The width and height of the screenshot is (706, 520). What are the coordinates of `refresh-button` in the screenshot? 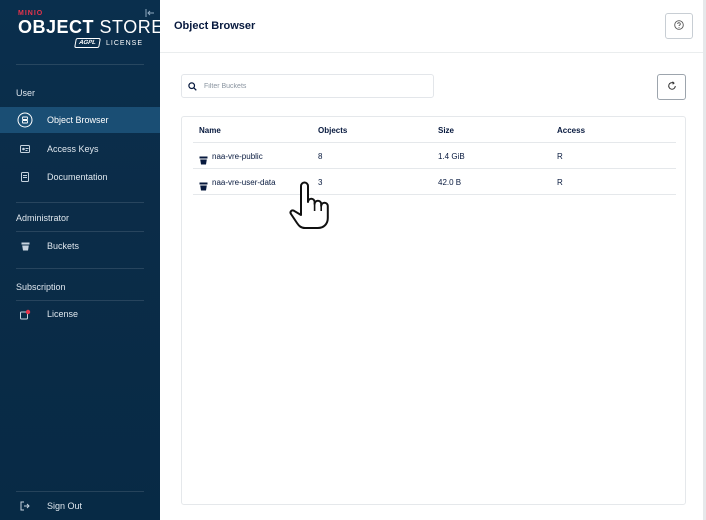 It's located at (671, 87).